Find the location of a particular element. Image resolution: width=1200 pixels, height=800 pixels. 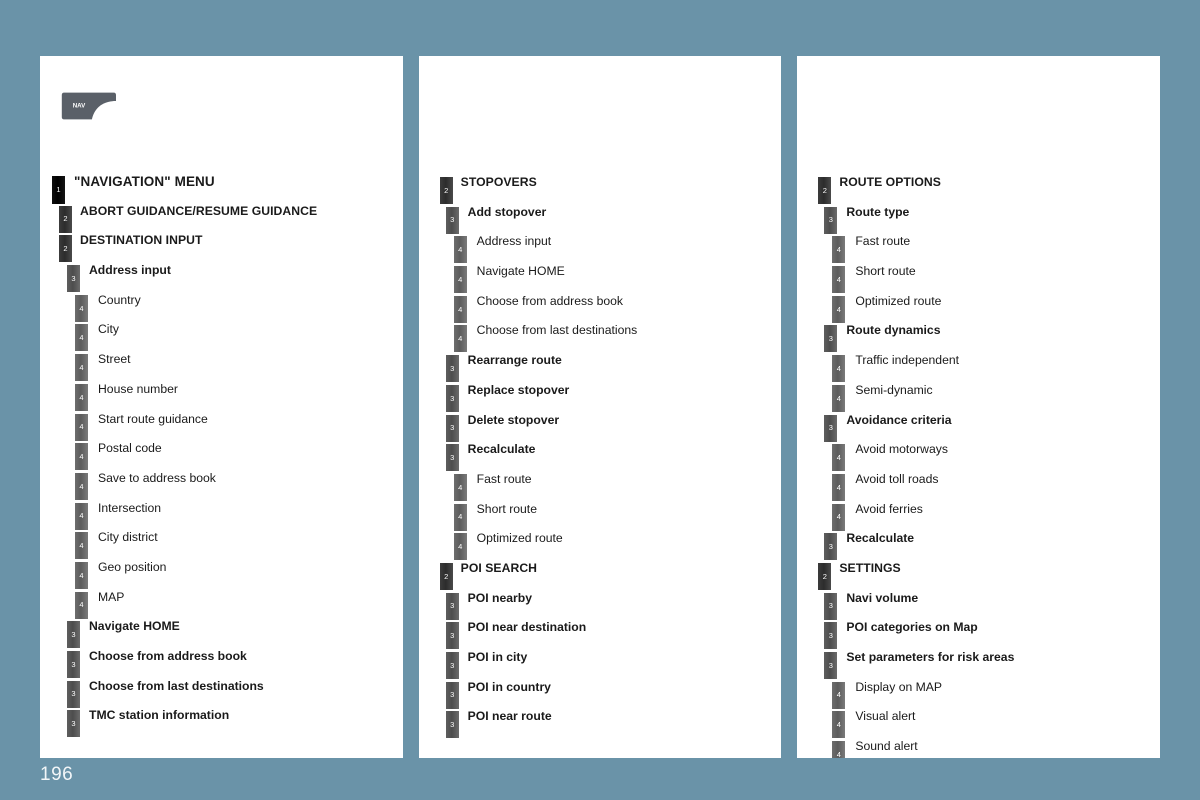

menu-item-label: SETTINGS is located at coordinates (870, 567).